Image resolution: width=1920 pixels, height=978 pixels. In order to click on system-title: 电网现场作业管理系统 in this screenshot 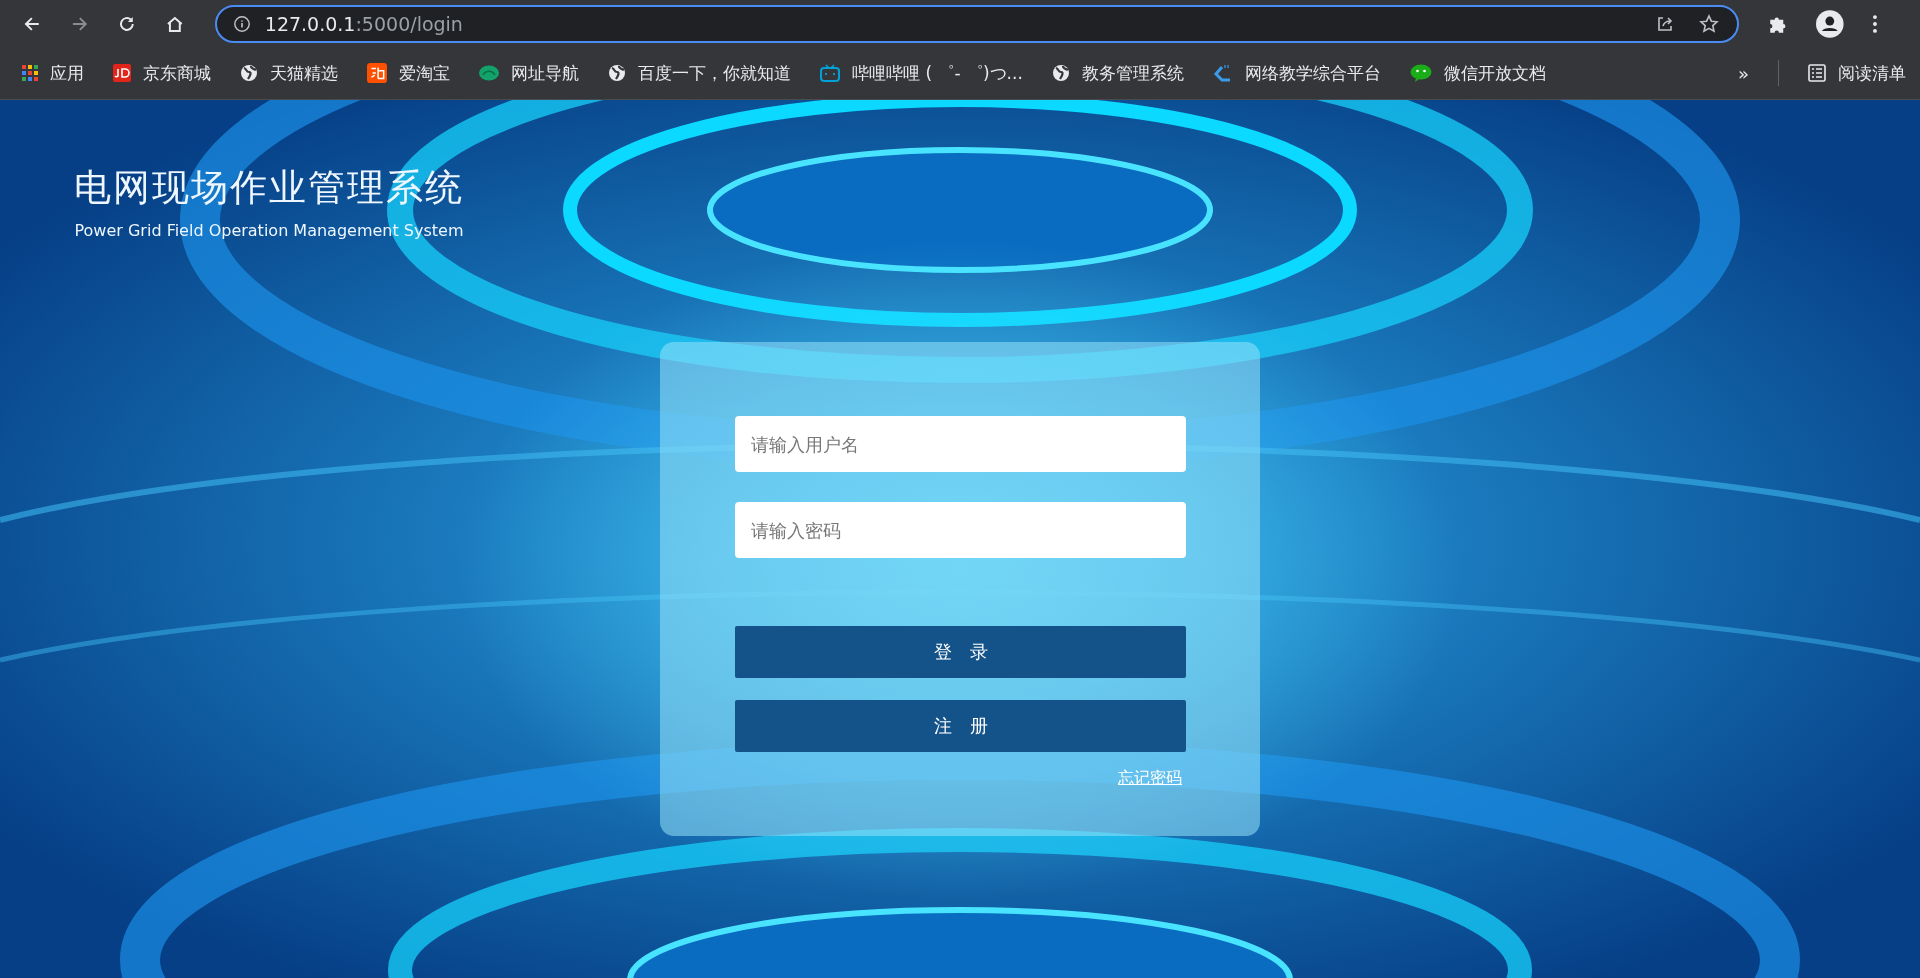, I will do `click(269, 188)`.